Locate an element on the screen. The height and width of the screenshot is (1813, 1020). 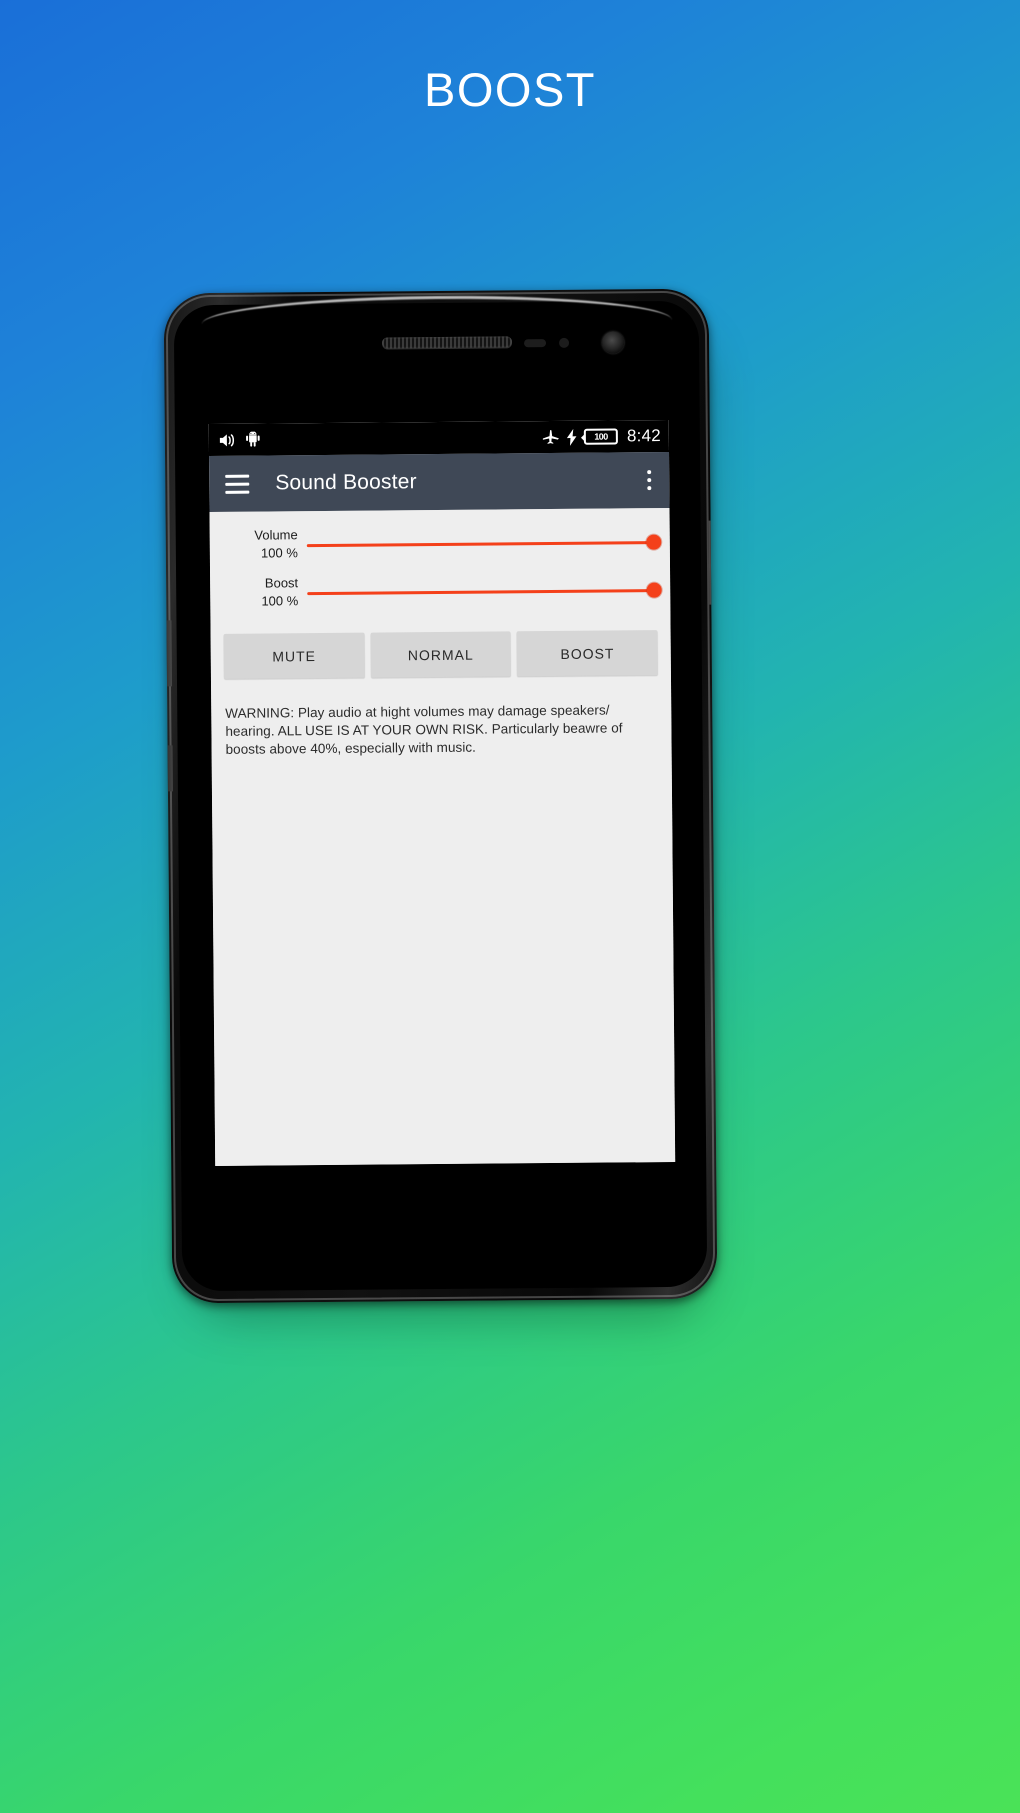
mode-button-row: MUTE NORMAL BOOST is located at coordinates (441, 654).